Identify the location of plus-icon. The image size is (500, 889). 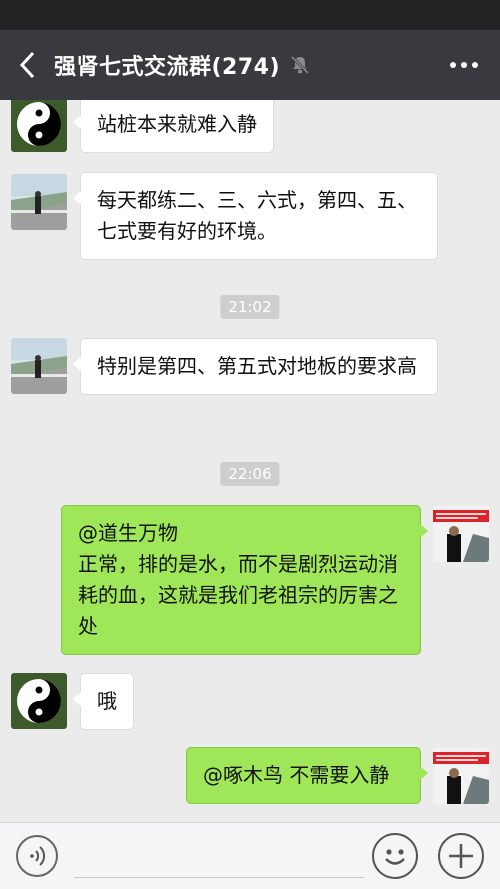
(461, 856).